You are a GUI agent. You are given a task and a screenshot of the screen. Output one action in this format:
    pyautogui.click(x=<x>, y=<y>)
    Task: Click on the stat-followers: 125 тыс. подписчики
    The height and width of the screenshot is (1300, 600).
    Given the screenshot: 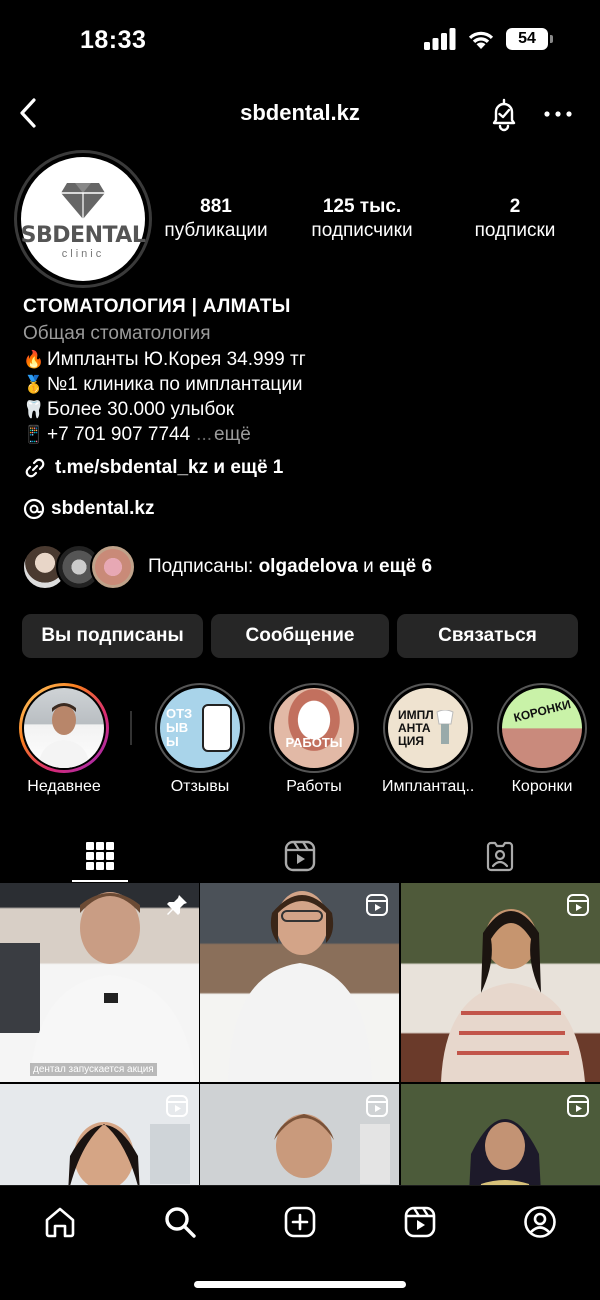 What is the action you would take?
    pyautogui.click(x=362, y=219)
    